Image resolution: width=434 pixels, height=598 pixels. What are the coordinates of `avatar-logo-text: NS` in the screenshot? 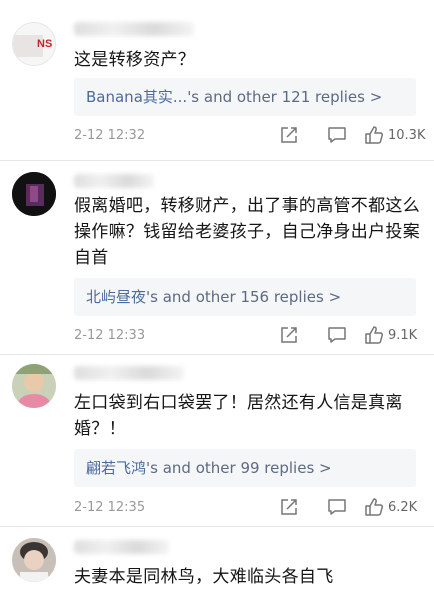 It's located at (45, 44).